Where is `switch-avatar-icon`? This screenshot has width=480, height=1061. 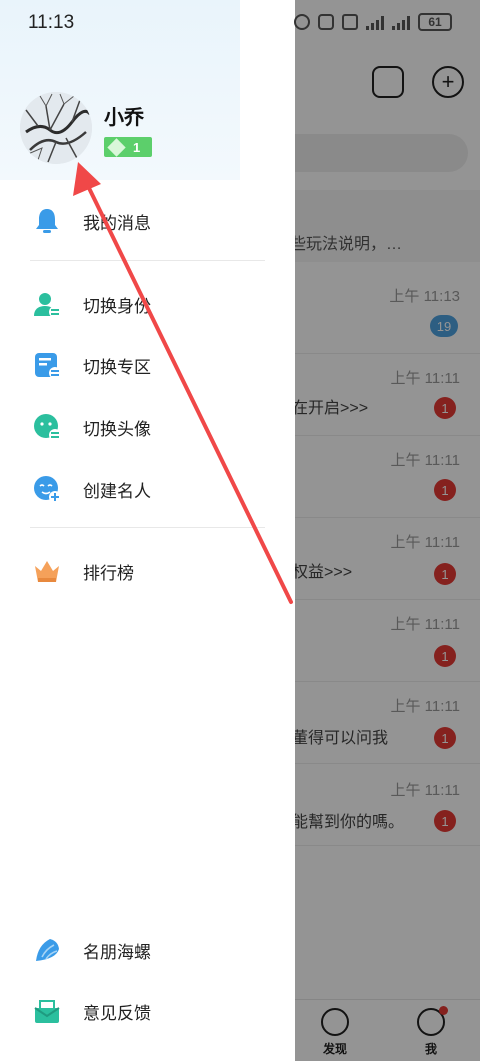 switch-avatar-icon is located at coordinates (47, 427).